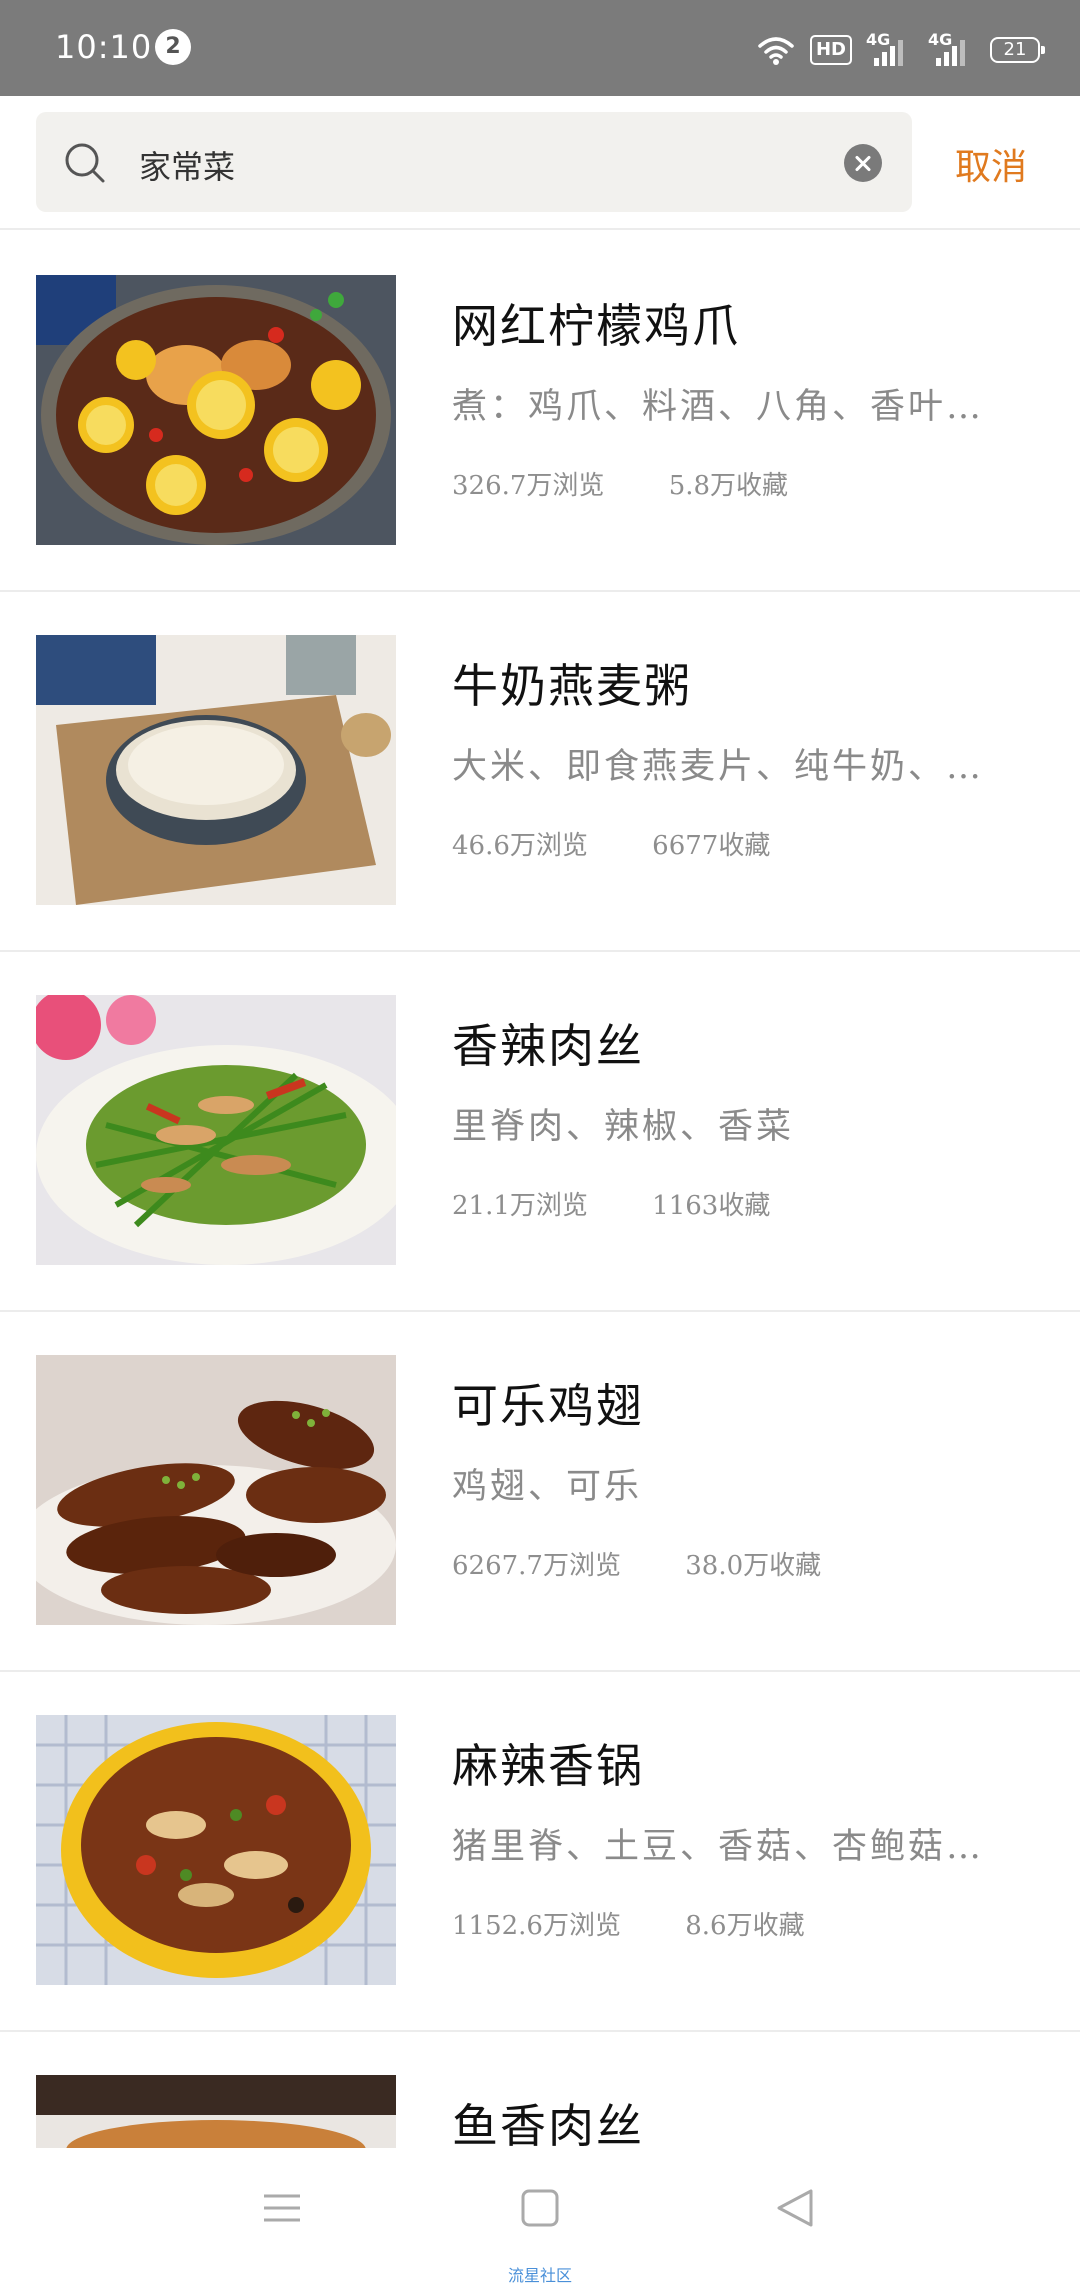 This screenshot has height=2286, width=1080. What do you see at coordinates (830, 50) in the screenshot?
I see `hd-voice-icon: HD` at bounding box center [830, 50].